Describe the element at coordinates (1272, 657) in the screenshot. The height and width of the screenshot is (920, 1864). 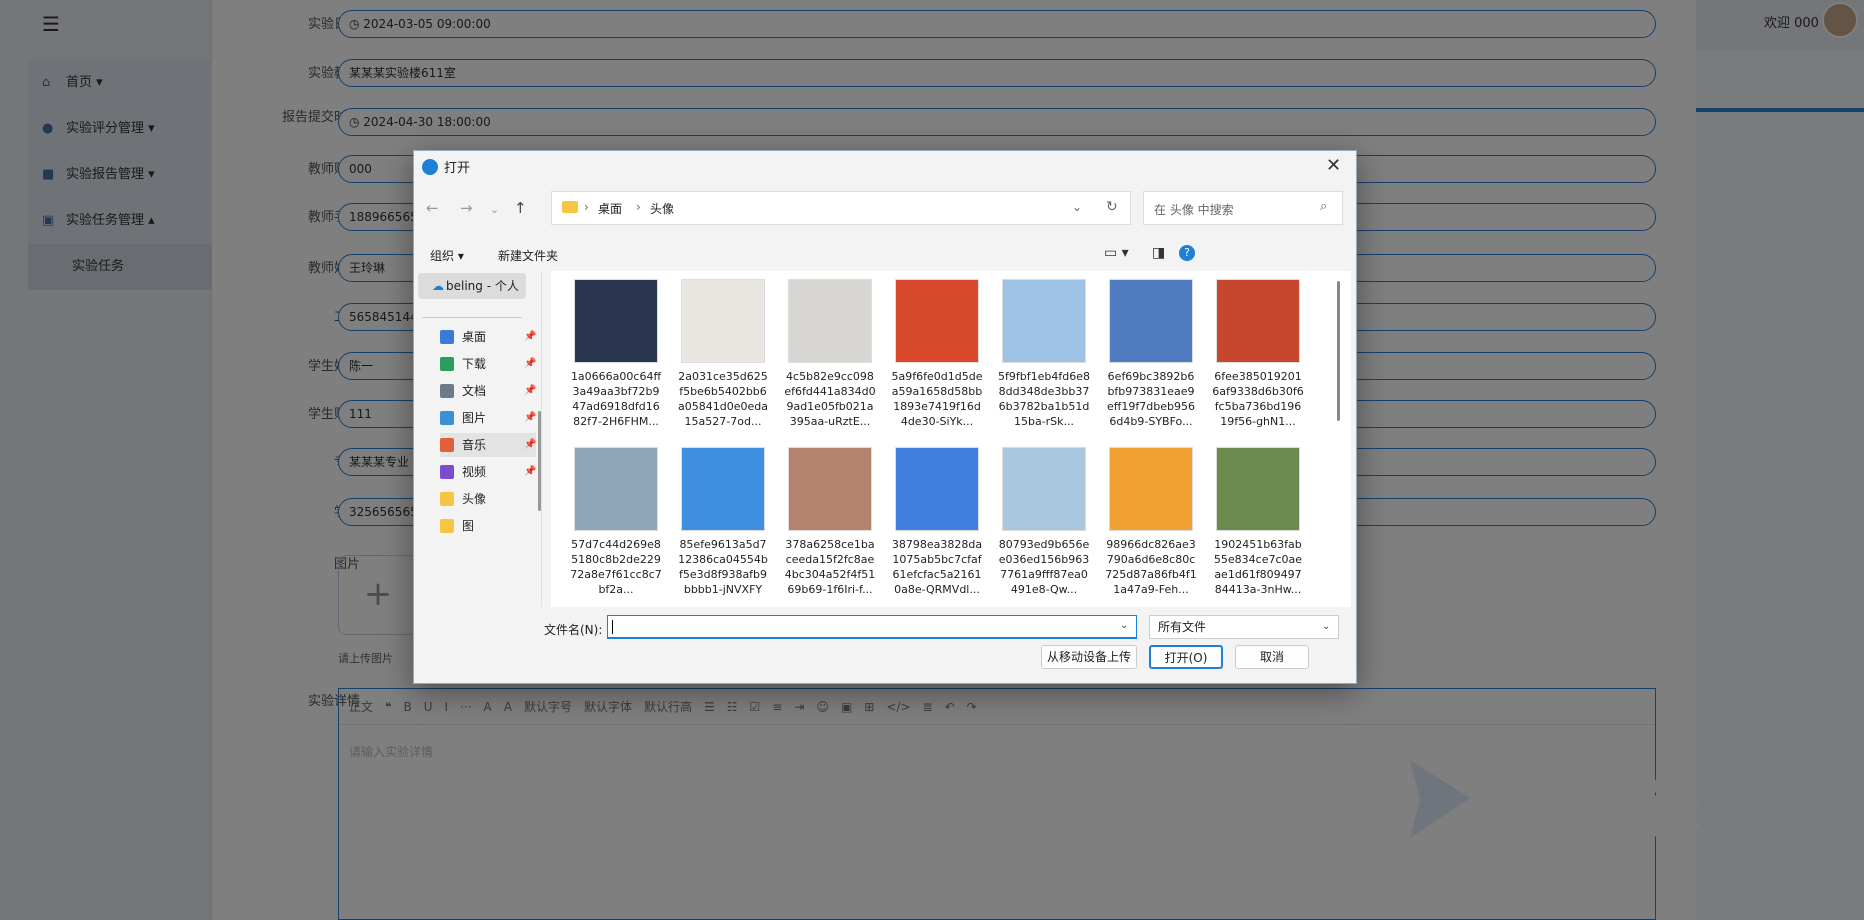
I see `cancel-button: 取消` at that location.